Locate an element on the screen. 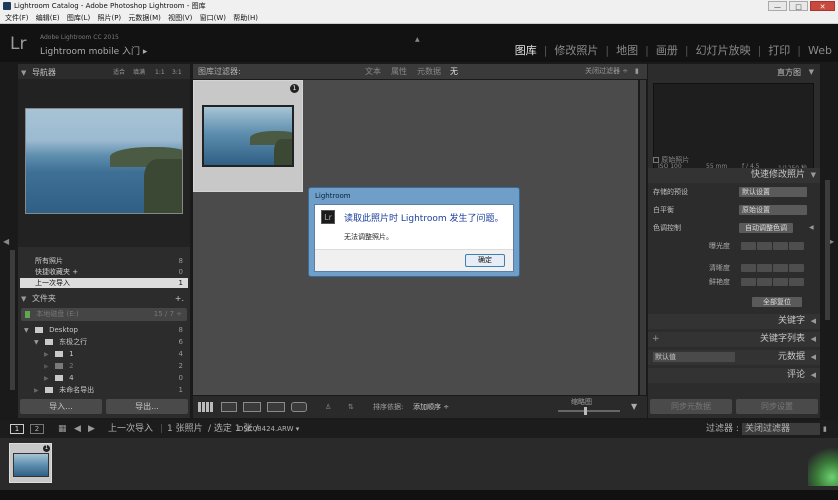 Image resolution: width=838 pixels, height=500 pixels. original-photo-toggle: 原始照片 is located at coordinates (671, 160).